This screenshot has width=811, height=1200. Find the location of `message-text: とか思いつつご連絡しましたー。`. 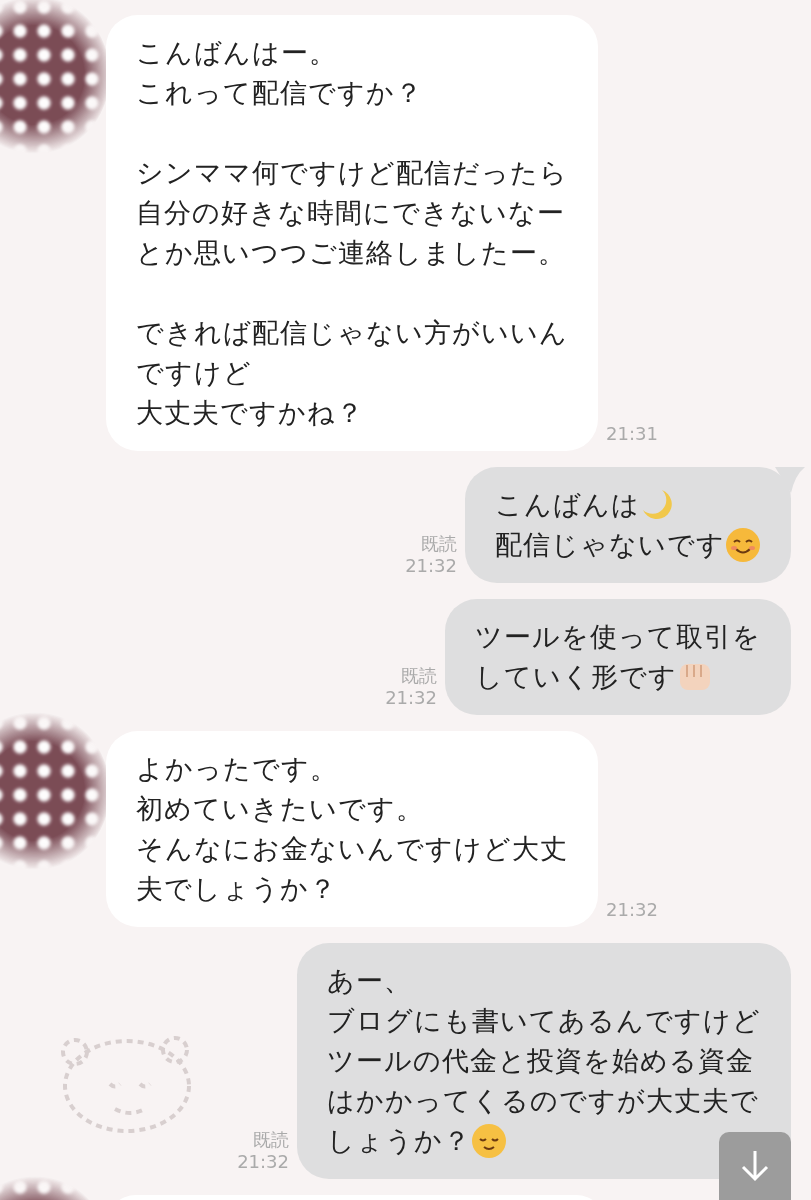

message-text: とか思いつつご連絡しましたー。 is located at coordinates (351, 253).